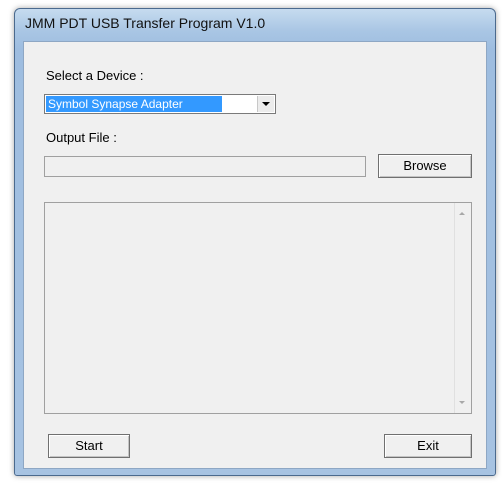 The height and width of the screenshot is (483, 502). What do you see at coordinates (205, 166) in the screenshot?
I see `output-file-field` at bounding box center [205, 166].